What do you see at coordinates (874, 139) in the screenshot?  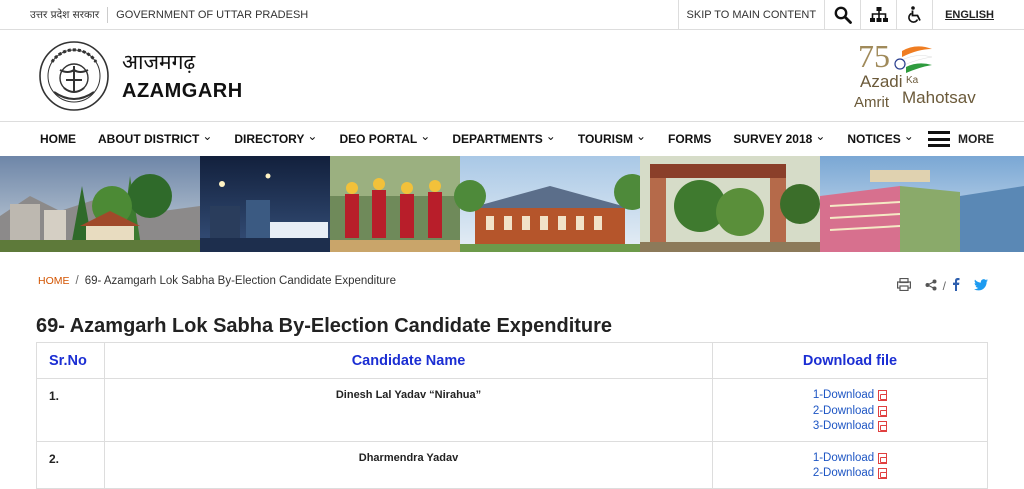 I see `nav-item-label: NOTICES` at bounding box center [874, 139].